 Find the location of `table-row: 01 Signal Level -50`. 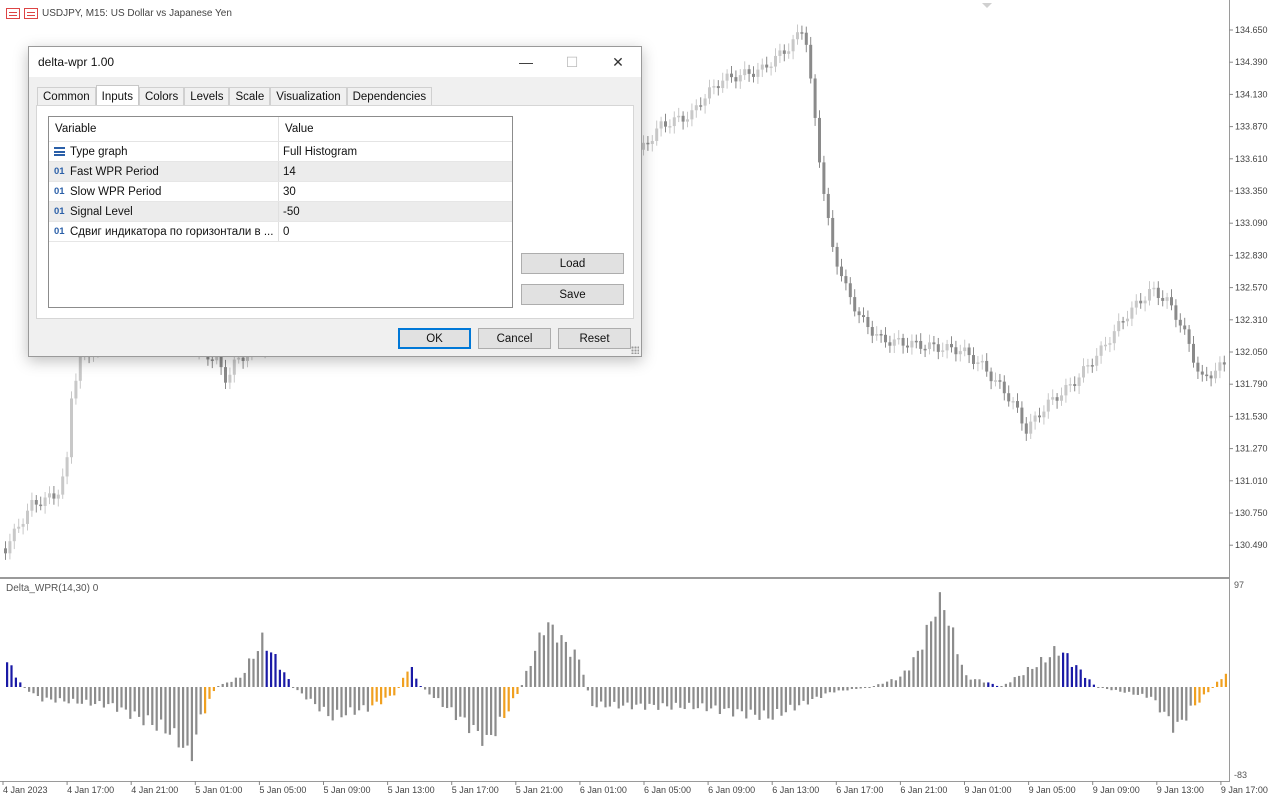

table-row: 01 Signal Level -50 is located at coordinates (280, 212).